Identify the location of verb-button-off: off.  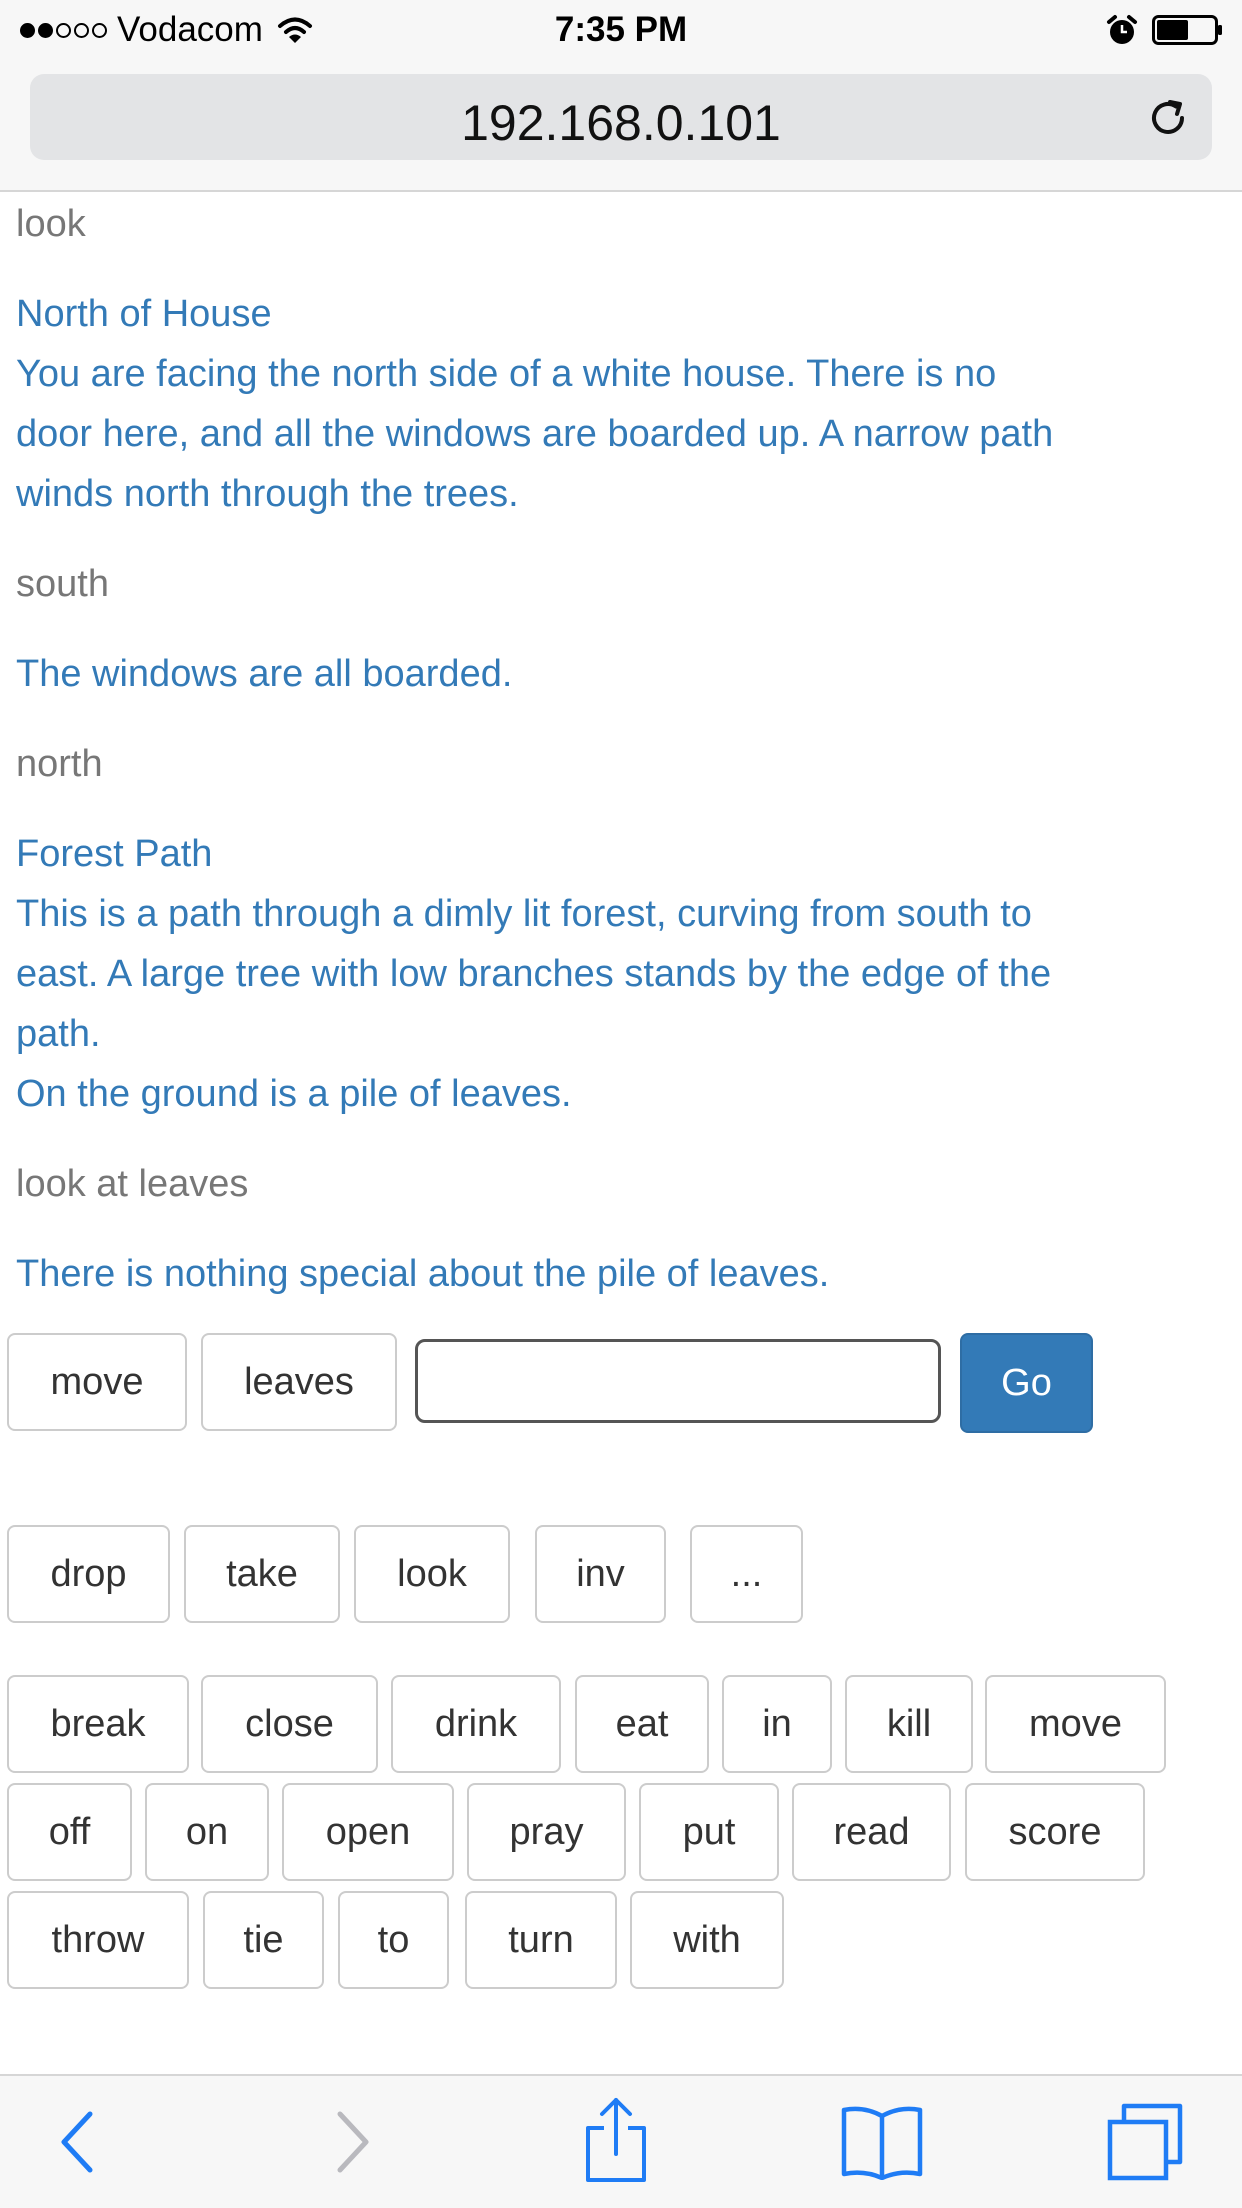
(69, 1832).